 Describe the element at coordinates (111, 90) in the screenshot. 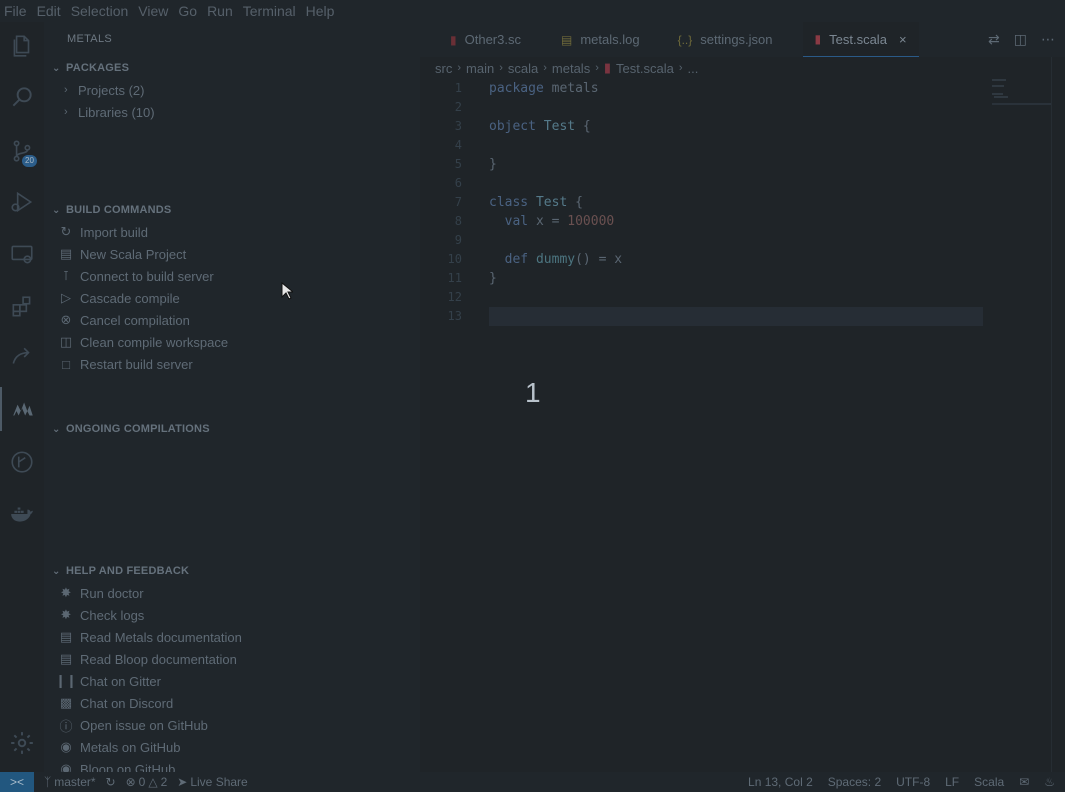

I see `tree-item-label: Projects (2)` at that location.